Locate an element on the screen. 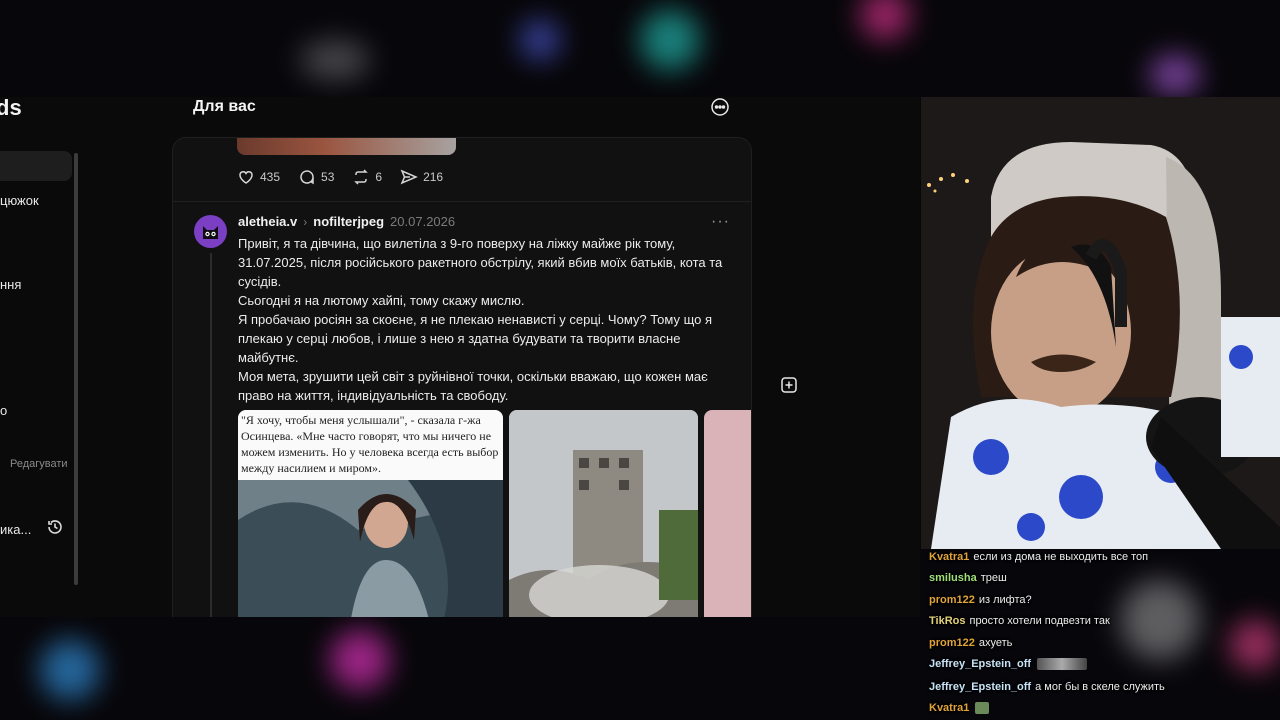  sidebar-item-2: ння is located at coordinates (10, 284).